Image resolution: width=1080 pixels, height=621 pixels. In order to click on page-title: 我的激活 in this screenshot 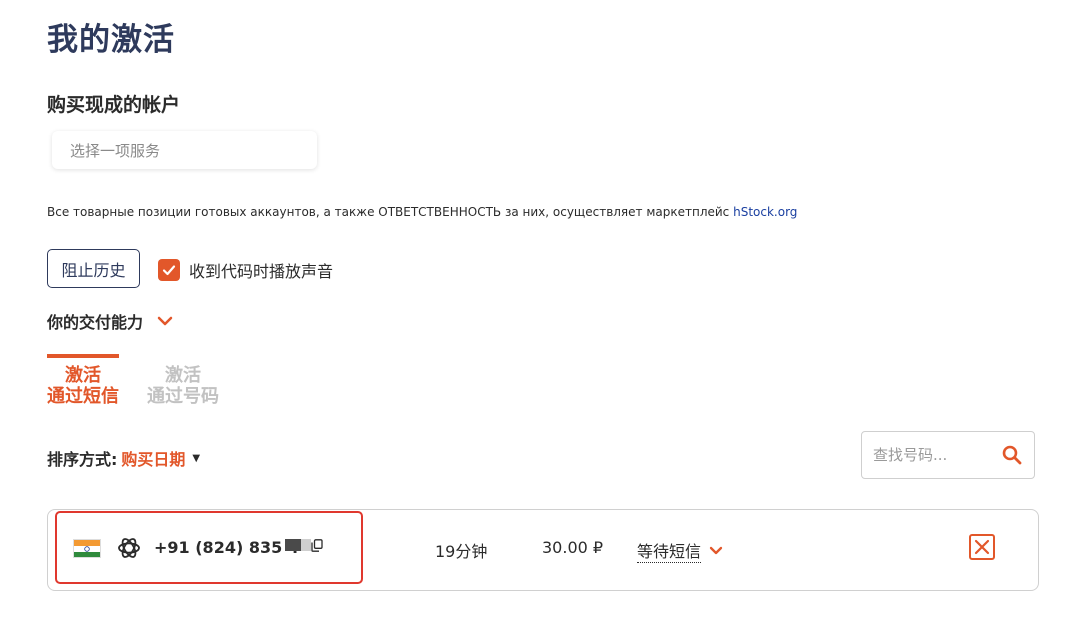, I will do `click(111, 40)`.